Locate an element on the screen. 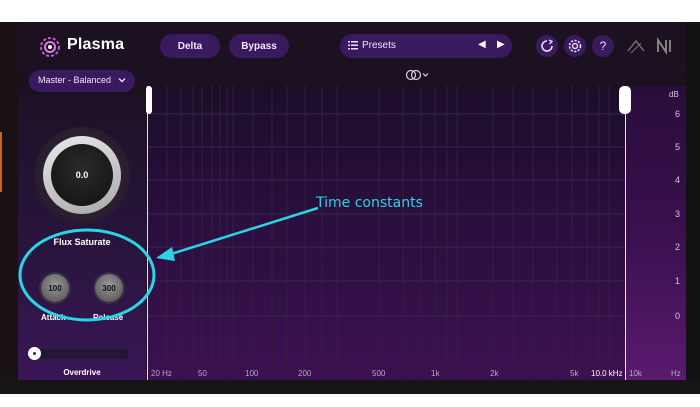  annotation-text: Time constants is located at coordinates (369, 203).